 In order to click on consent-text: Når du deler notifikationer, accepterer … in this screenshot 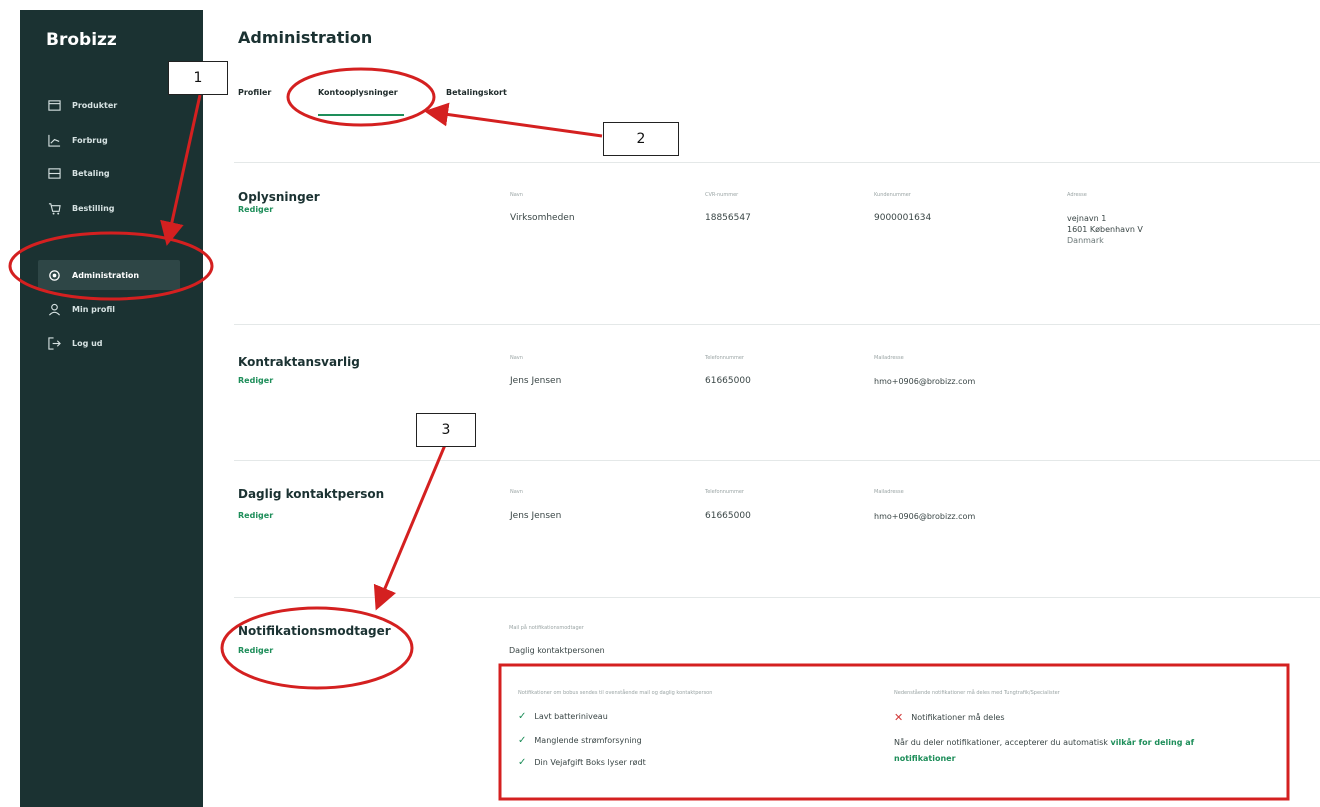, I will do `click(1074, 751)`.